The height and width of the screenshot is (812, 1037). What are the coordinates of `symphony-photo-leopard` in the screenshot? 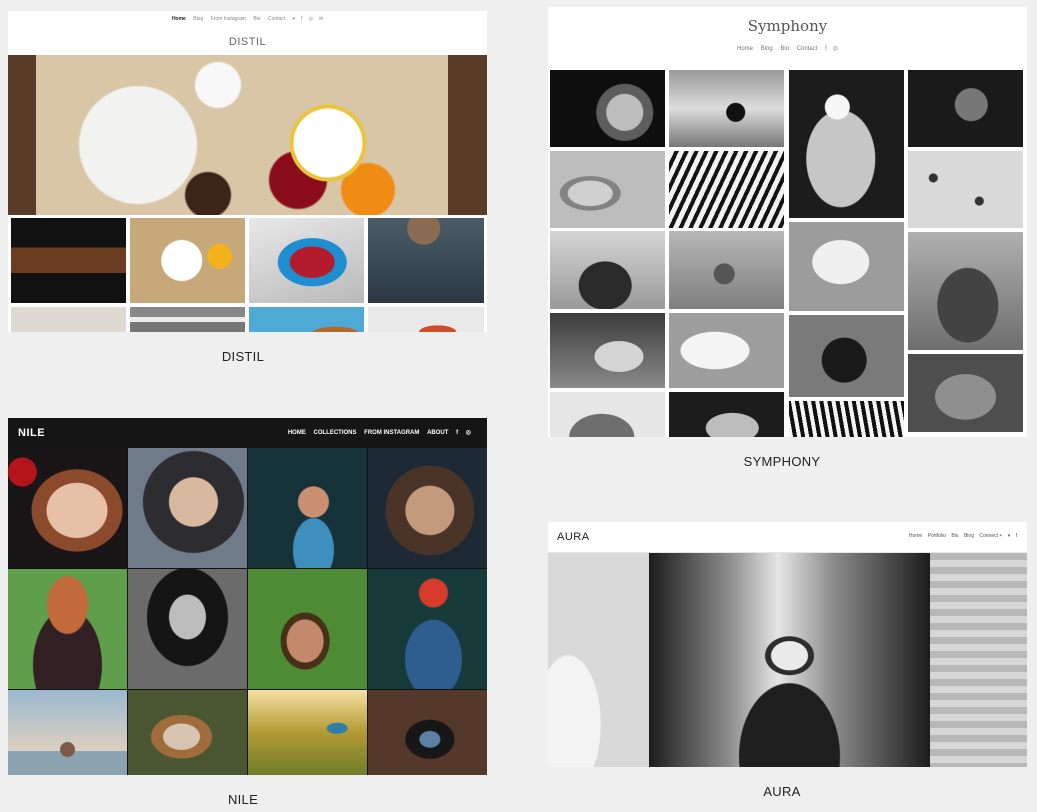 It's located at (607, 189).